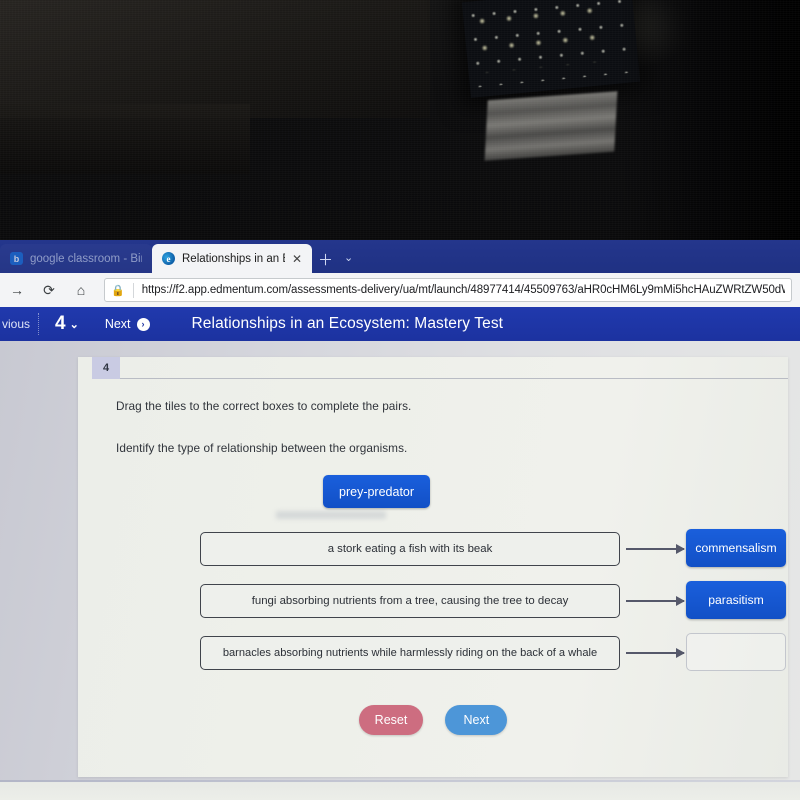 The height and width of the screenshot is (800, 800). What do you see at coordinates (325, 259) in the screenshot?
I see `plus-icon: ＋` at bounding box center [325, 259].